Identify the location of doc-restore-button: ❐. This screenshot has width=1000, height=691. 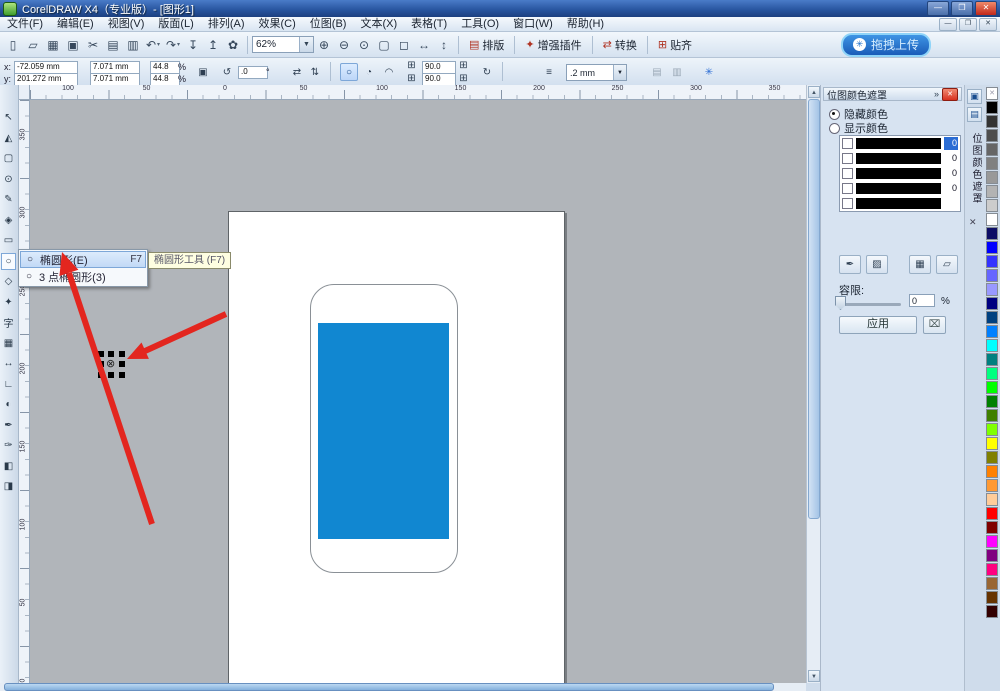
(968, 24).